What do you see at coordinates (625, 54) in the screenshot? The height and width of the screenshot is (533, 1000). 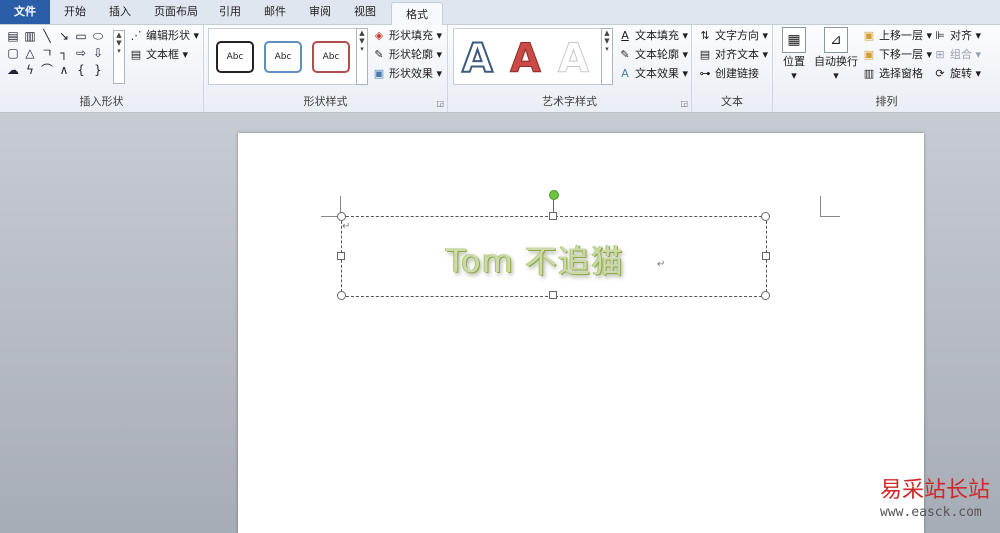 I see `text-outline-icon: ✎` at bounding box center [625, 54].